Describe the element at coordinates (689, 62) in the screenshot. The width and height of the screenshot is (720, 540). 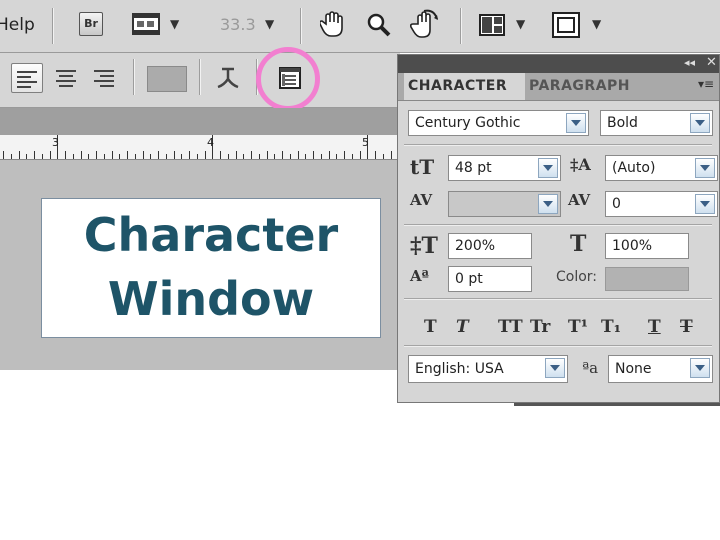
I see `collapse-icon: ◂◂` at that location.